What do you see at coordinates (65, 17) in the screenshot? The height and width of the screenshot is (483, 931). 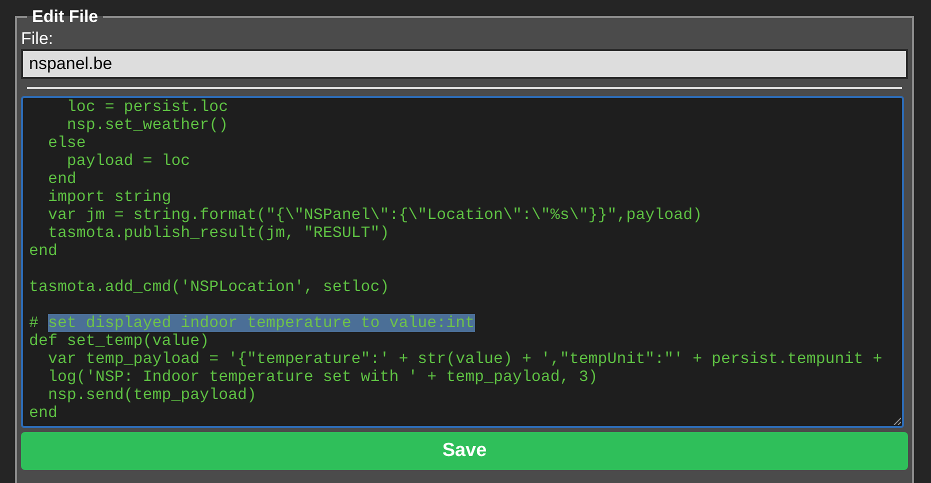 I see `panel-title: Edit File` at bounding box center [65, 17].